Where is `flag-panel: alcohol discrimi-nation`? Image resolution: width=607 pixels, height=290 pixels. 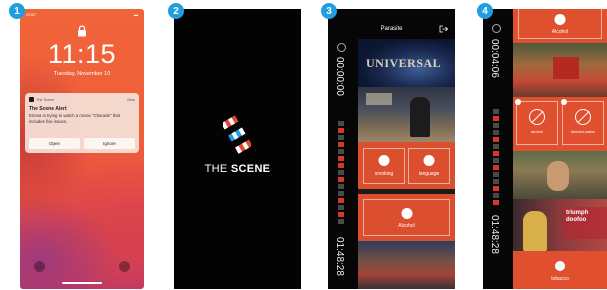 flag-panel: alcohol discrimi-nation is located at coordinates (560, 124).